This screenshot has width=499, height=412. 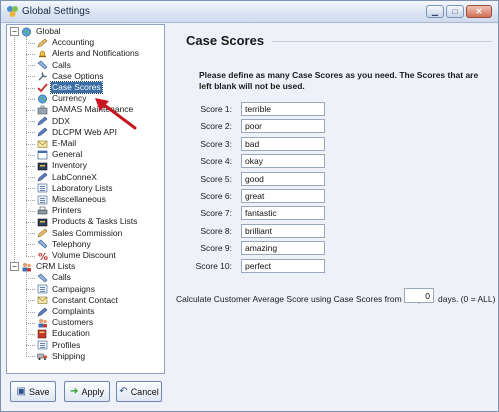 What do you see at coordinates (42, 76) in the screenshot?
I see `wrench-icon` at bounding box center [42, 76].